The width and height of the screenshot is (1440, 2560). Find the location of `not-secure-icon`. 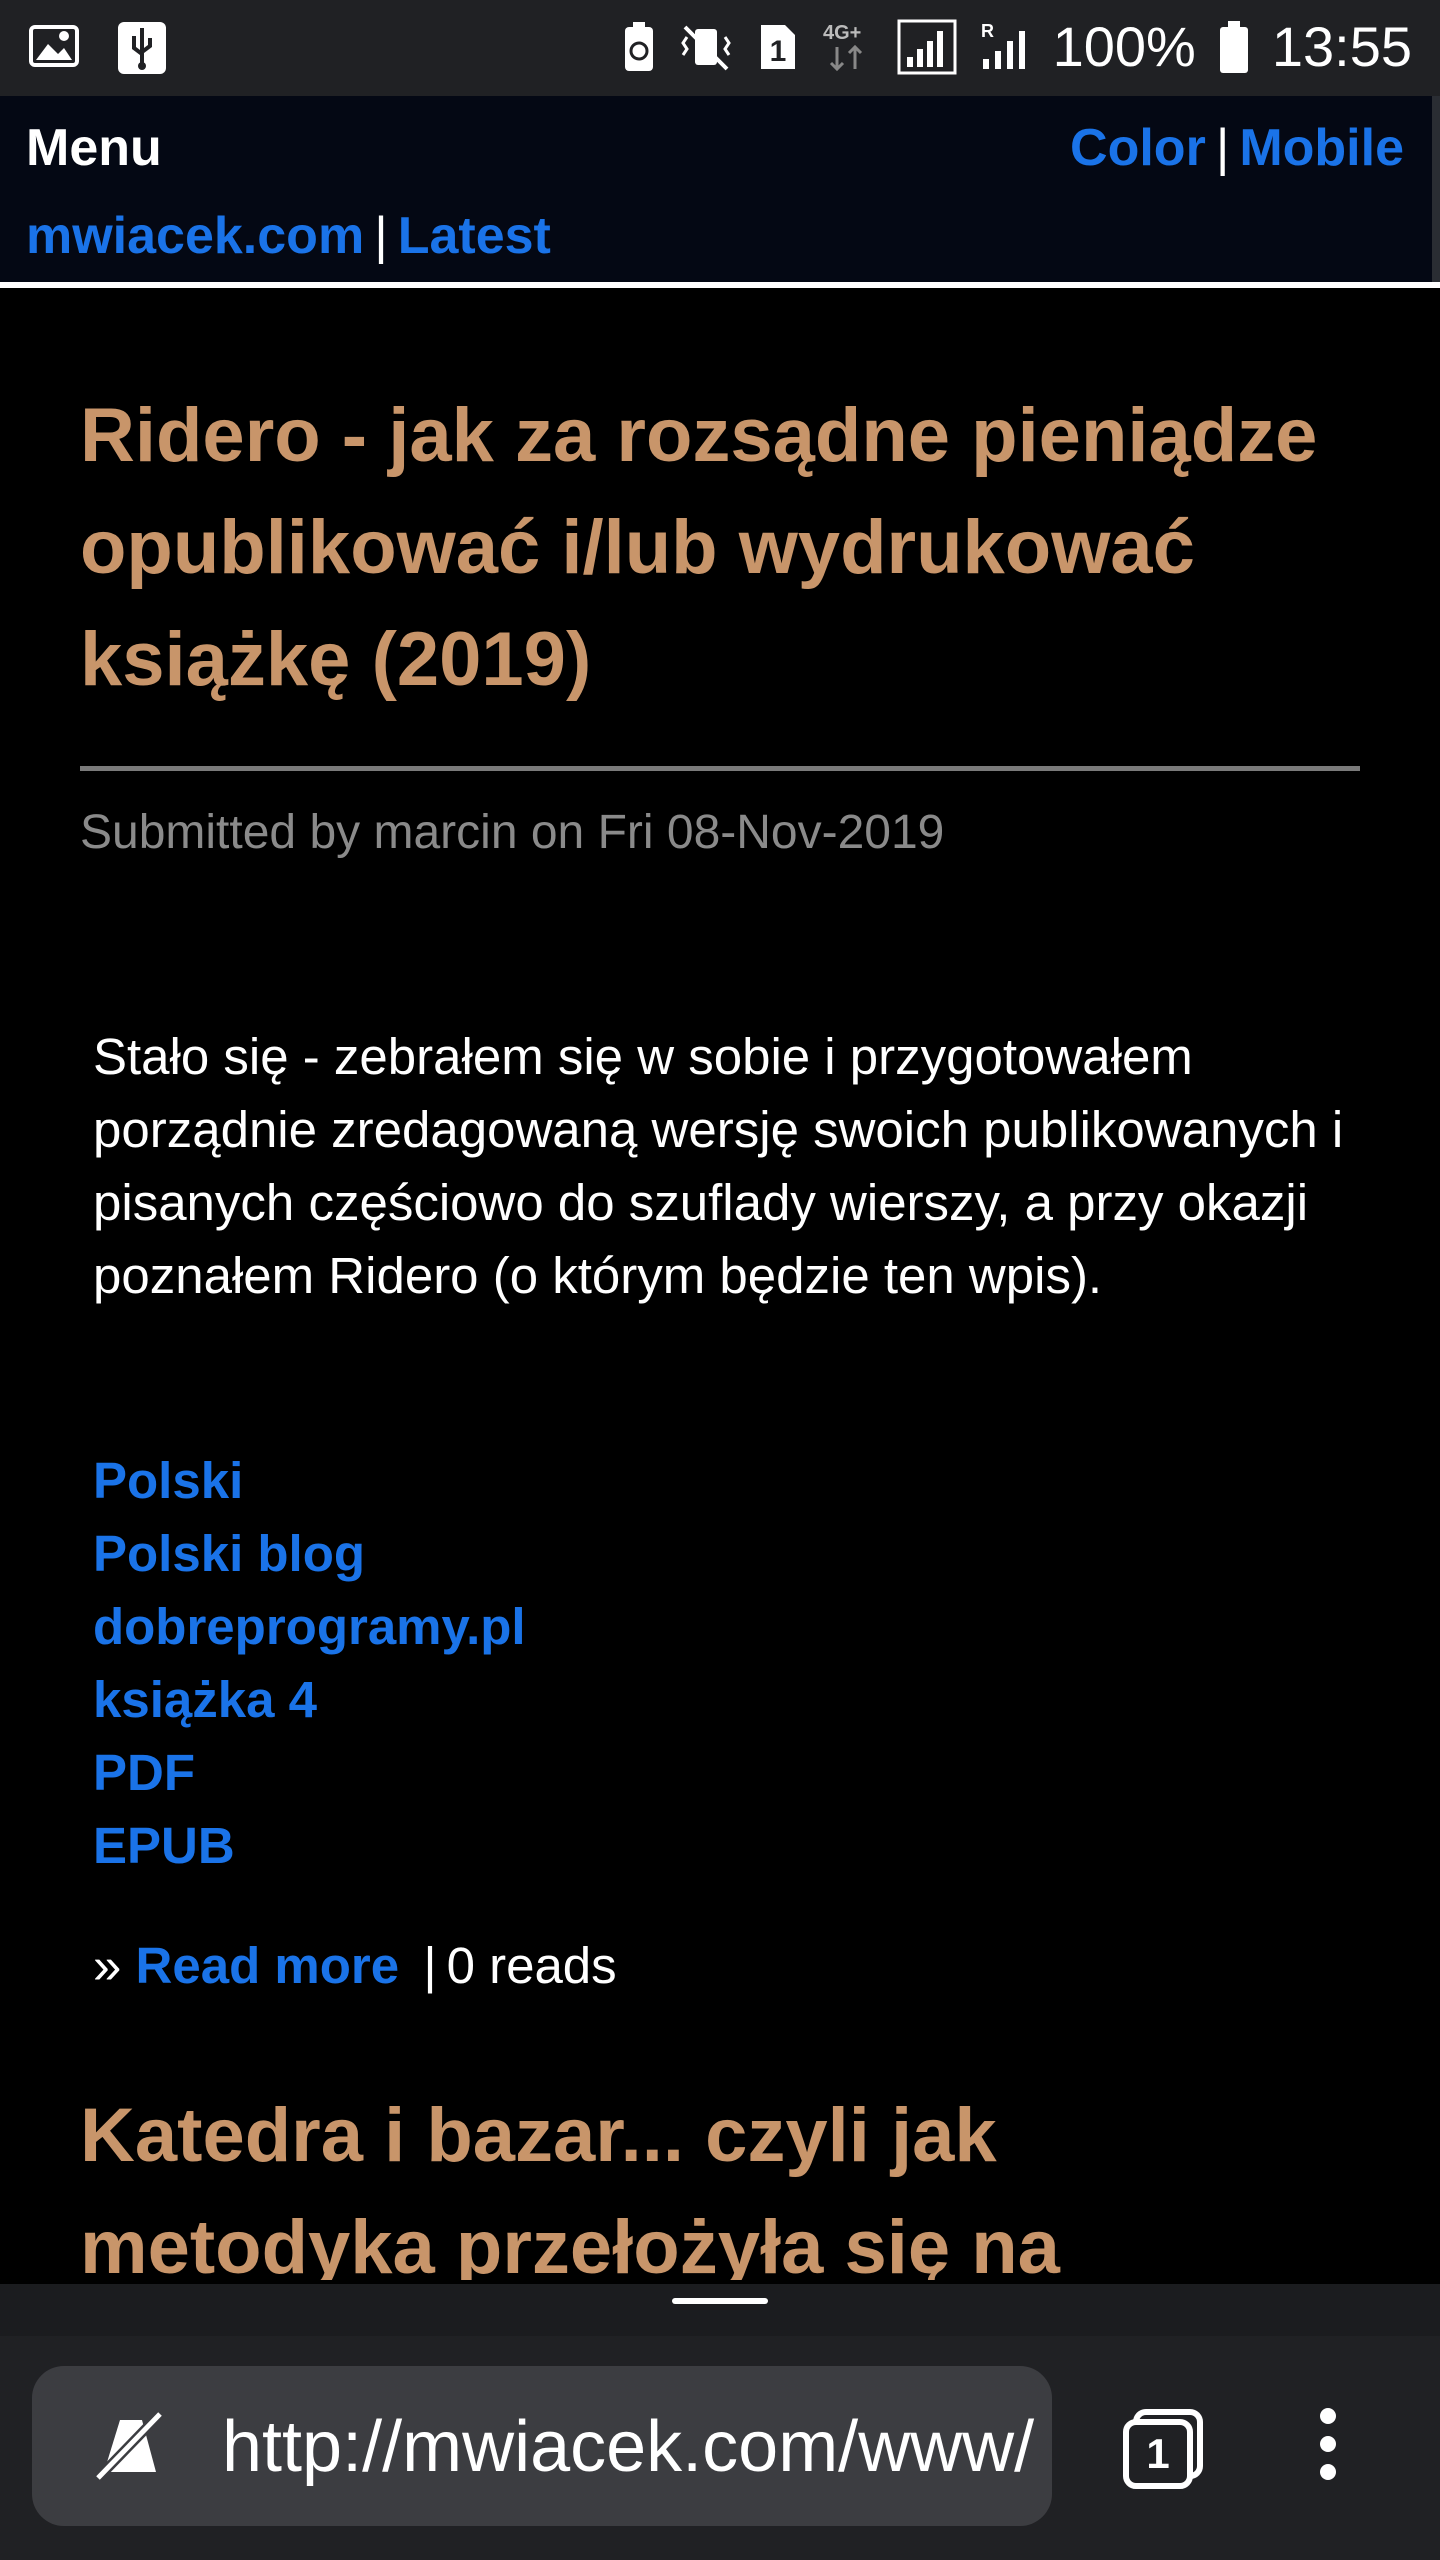

not-secure-icon is located at coordinates (130, 2448).